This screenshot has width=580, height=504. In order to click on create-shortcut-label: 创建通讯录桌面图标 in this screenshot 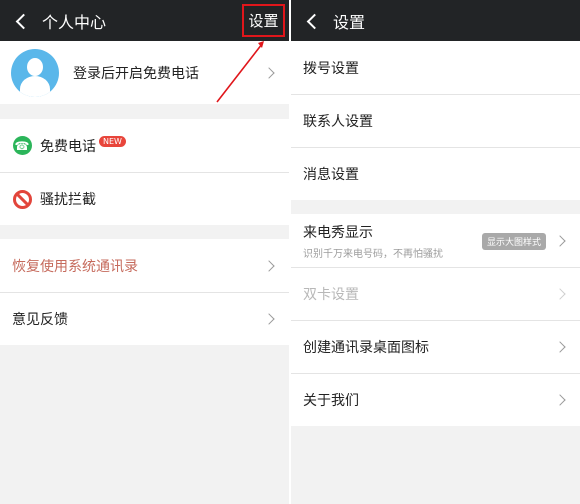, I will do `click(366, 348)`.